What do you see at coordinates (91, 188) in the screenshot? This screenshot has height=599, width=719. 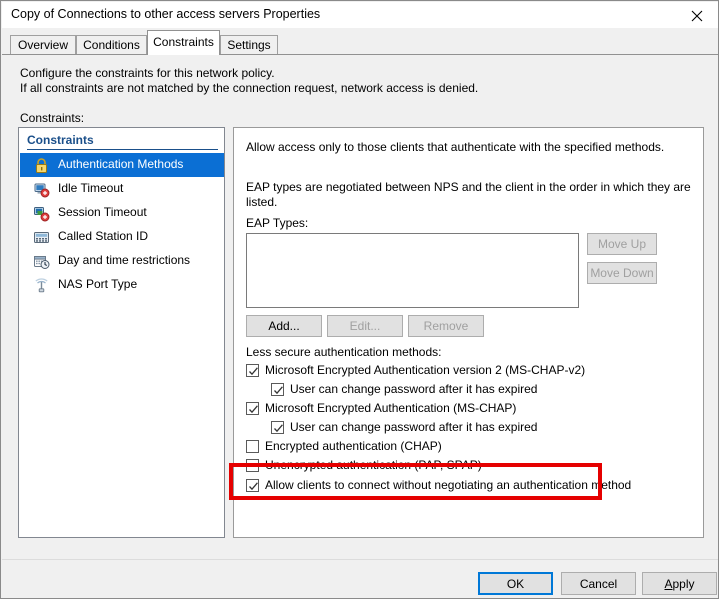 I see `sidebar-item-label: Idle Timeout` at bounding box center [91, 188].